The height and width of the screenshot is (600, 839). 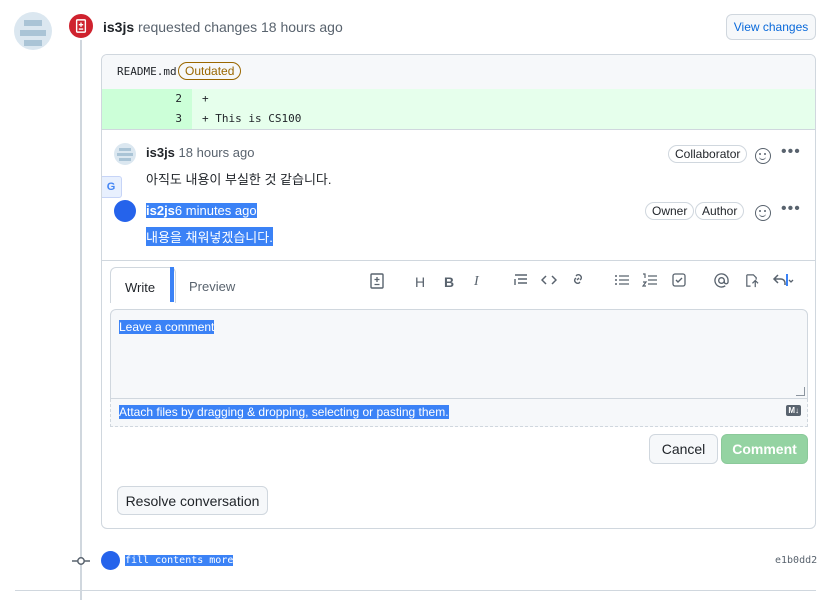 What do you see at coordinates (793, 410) in the screenshot?
I see `markdown-icon: M↓` at bounding box center [793, 410].